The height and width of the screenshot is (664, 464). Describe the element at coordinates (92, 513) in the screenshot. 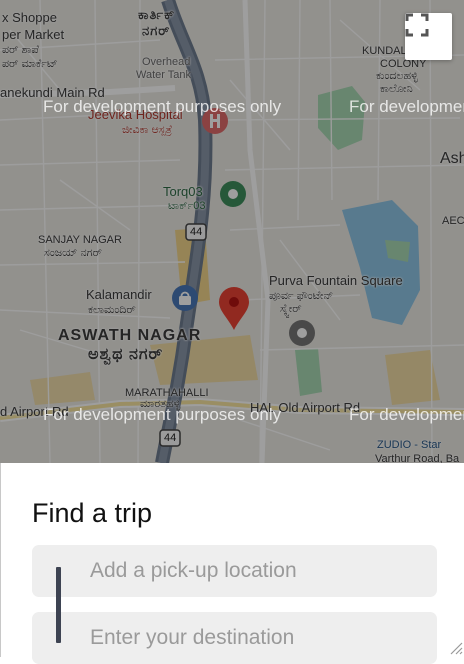

I see `panel-title: Find a trip` at that location.